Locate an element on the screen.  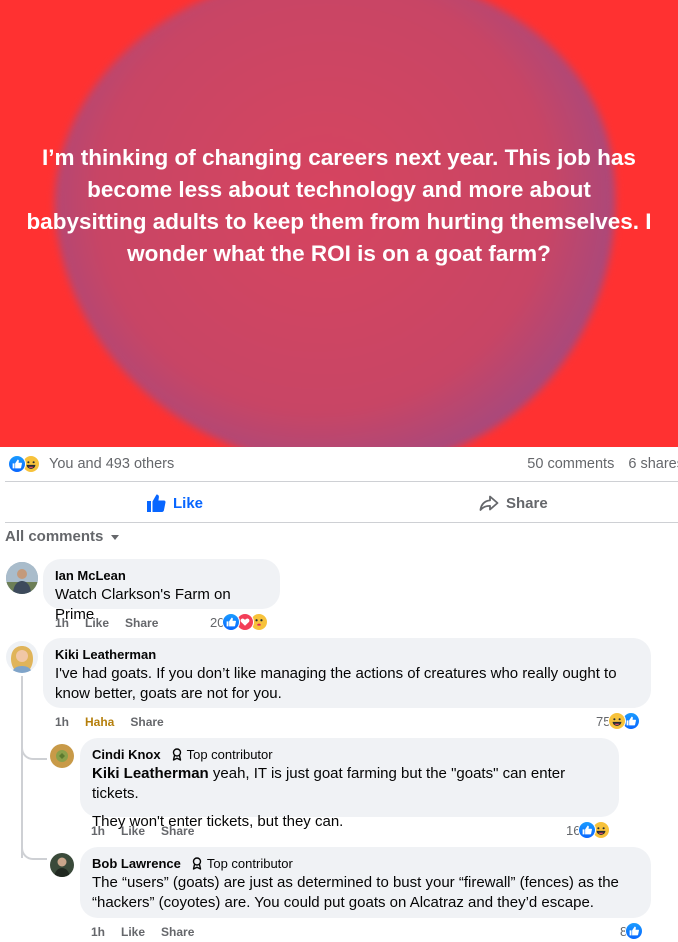
comments-filter-dropdown: All comments is located at coordinates (63, 536).